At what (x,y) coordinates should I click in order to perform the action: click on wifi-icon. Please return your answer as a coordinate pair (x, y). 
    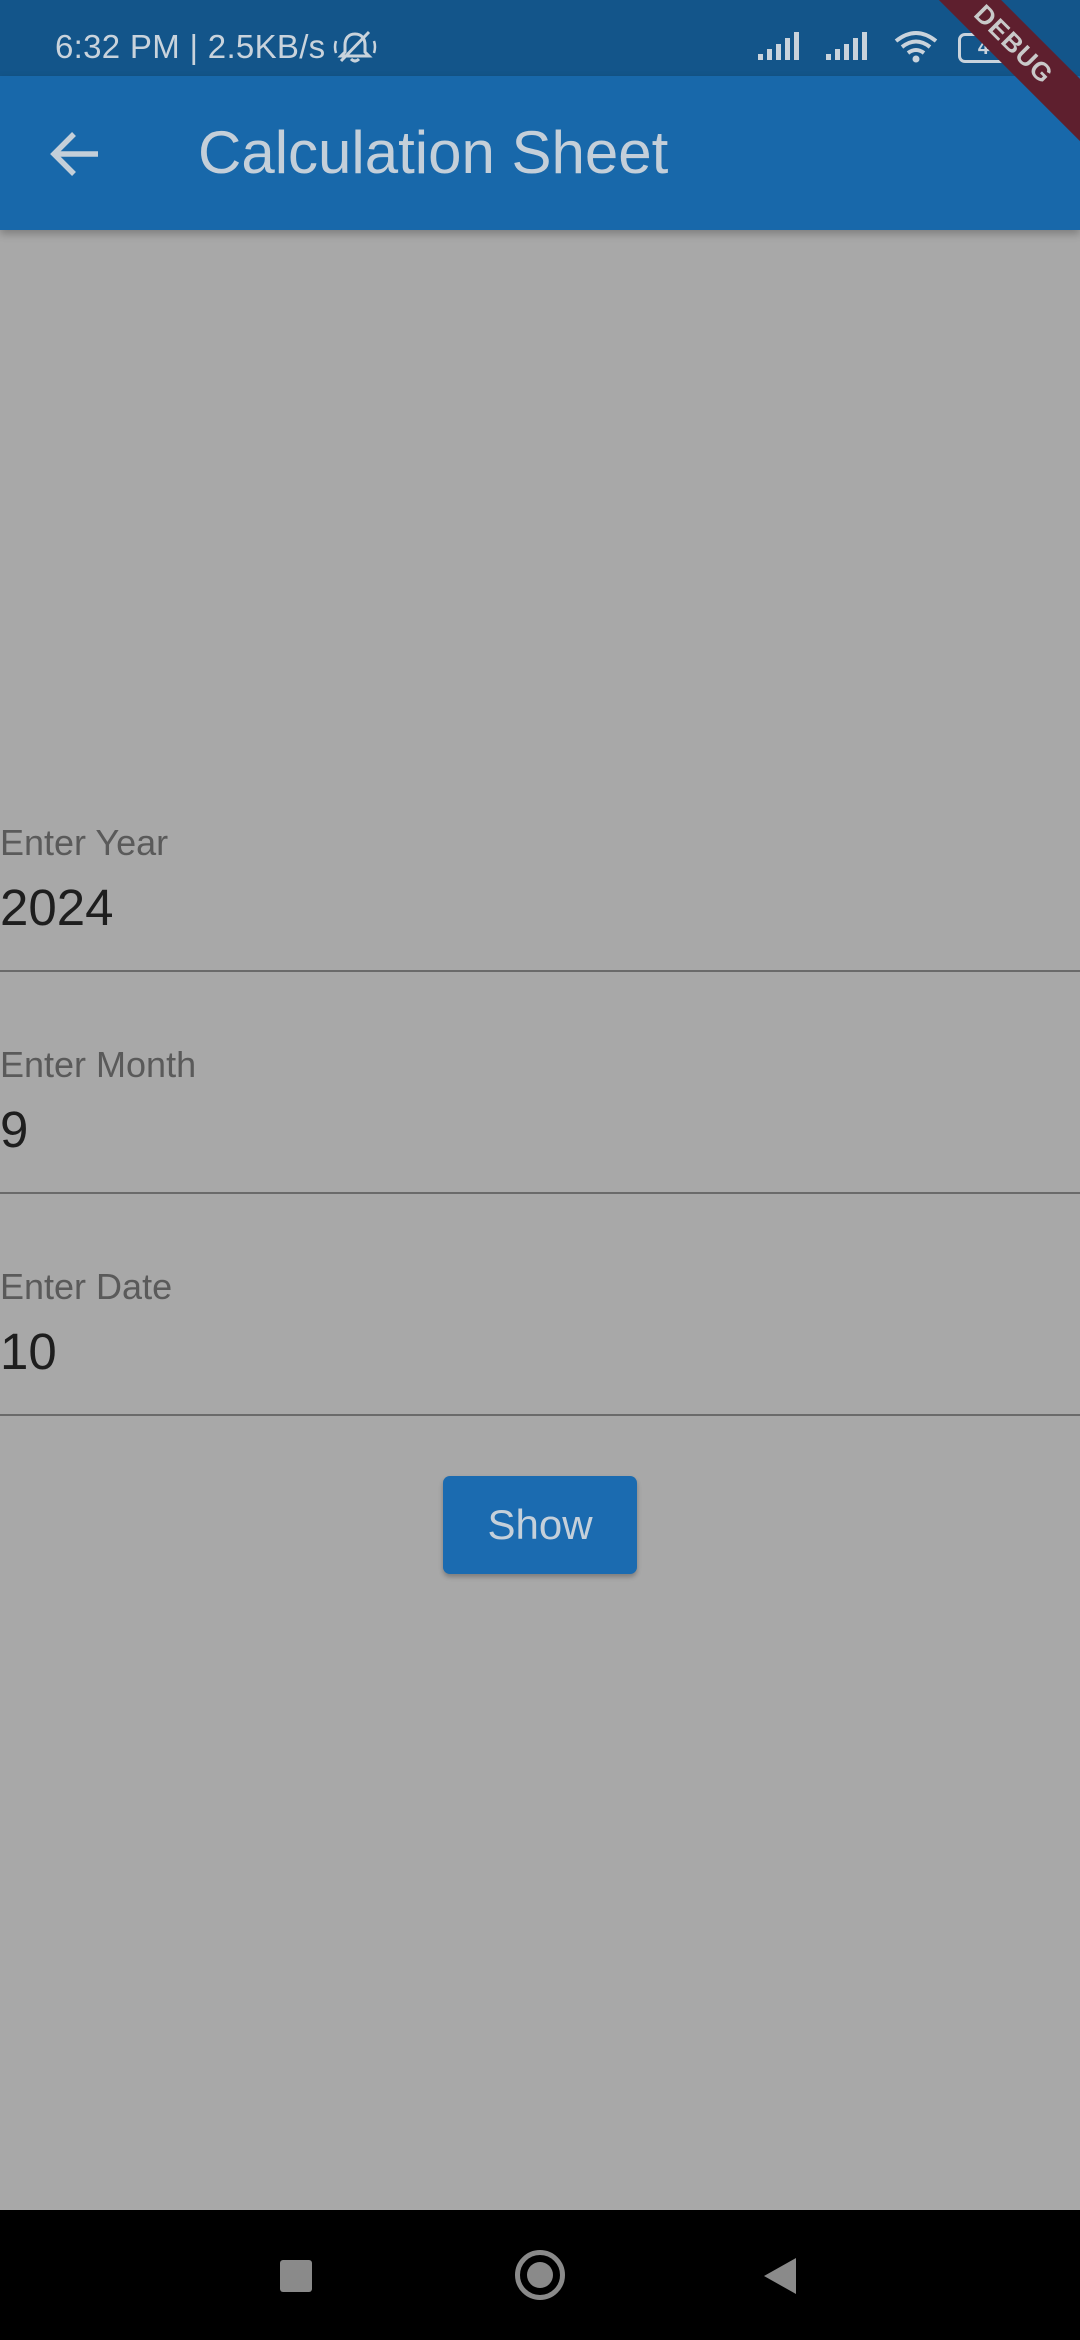
    Looking at the image, I should click on (916, 48).